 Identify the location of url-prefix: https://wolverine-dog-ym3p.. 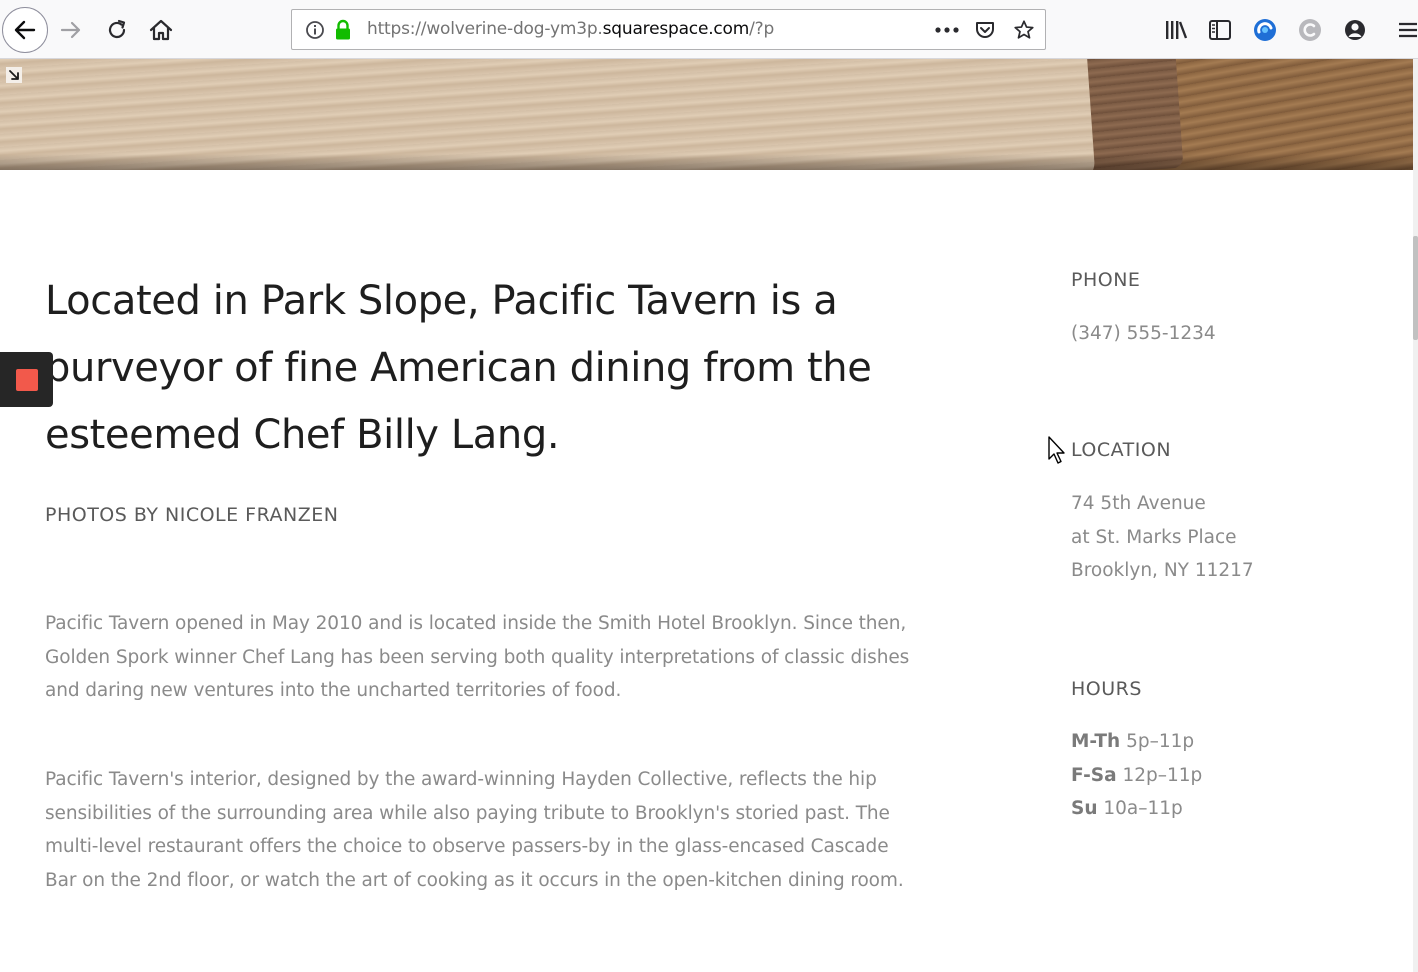
(485, 29).